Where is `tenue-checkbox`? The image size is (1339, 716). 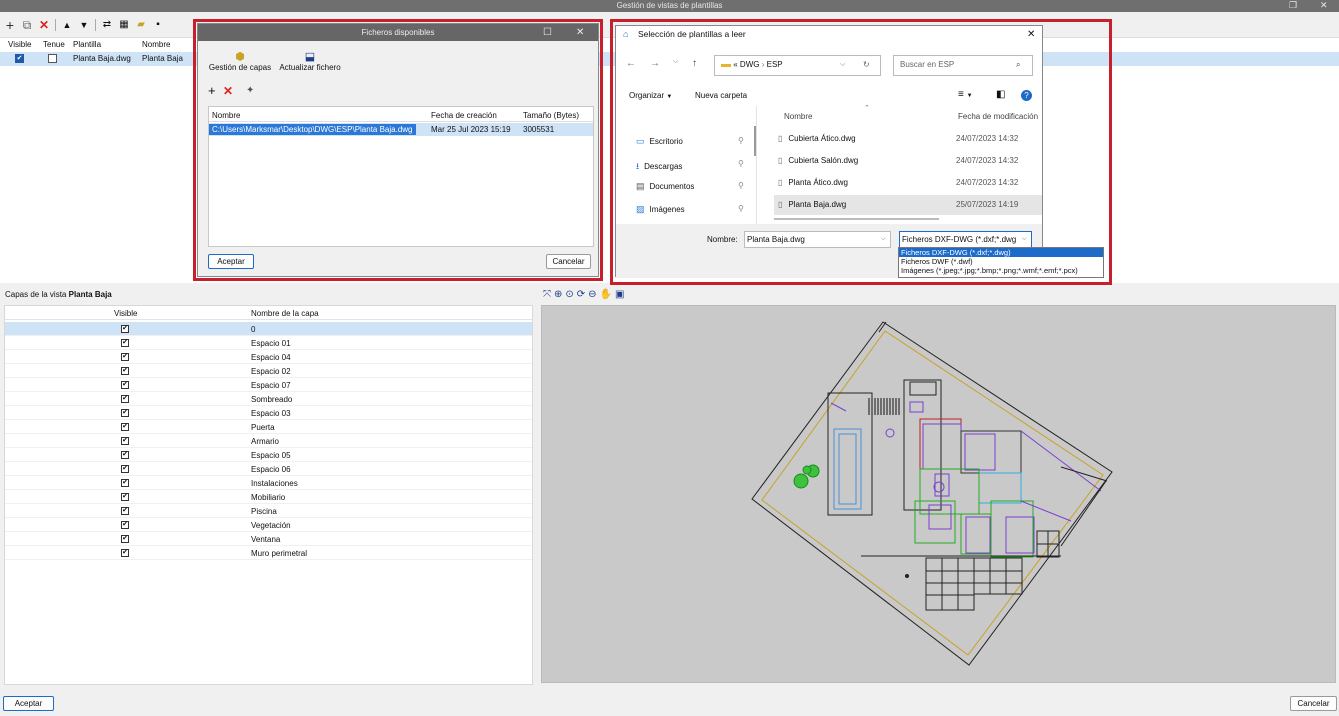 tenue-checkbox is located at coordinates (52, 58).